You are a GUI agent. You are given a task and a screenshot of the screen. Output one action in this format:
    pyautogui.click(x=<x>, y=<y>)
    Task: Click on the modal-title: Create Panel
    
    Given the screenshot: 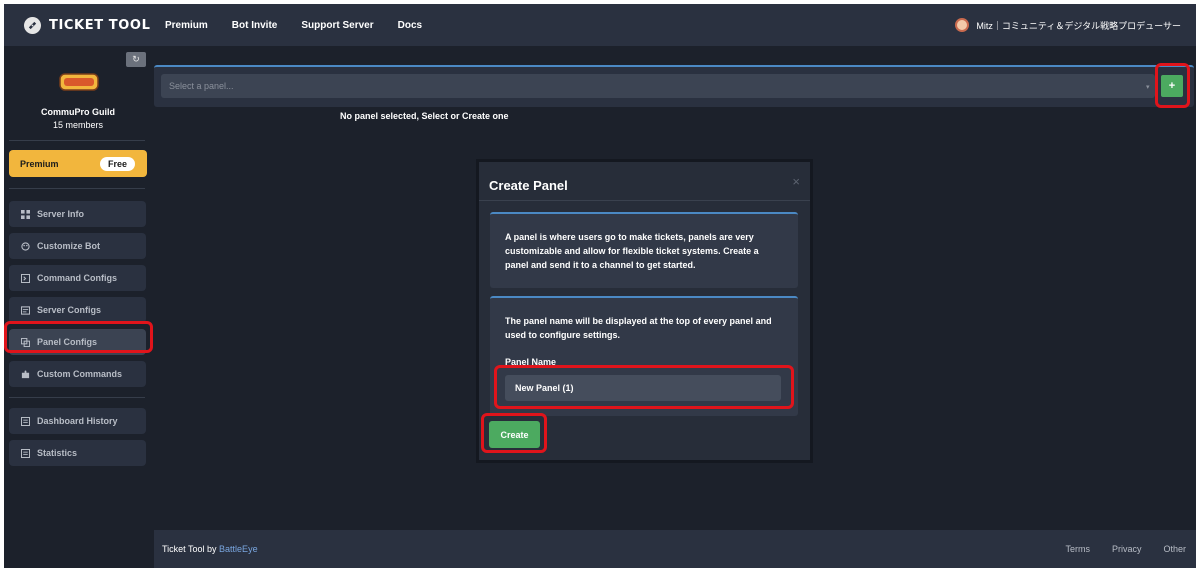 What is the action you would take?
    pyautogui.click(x=528, y=185)
    